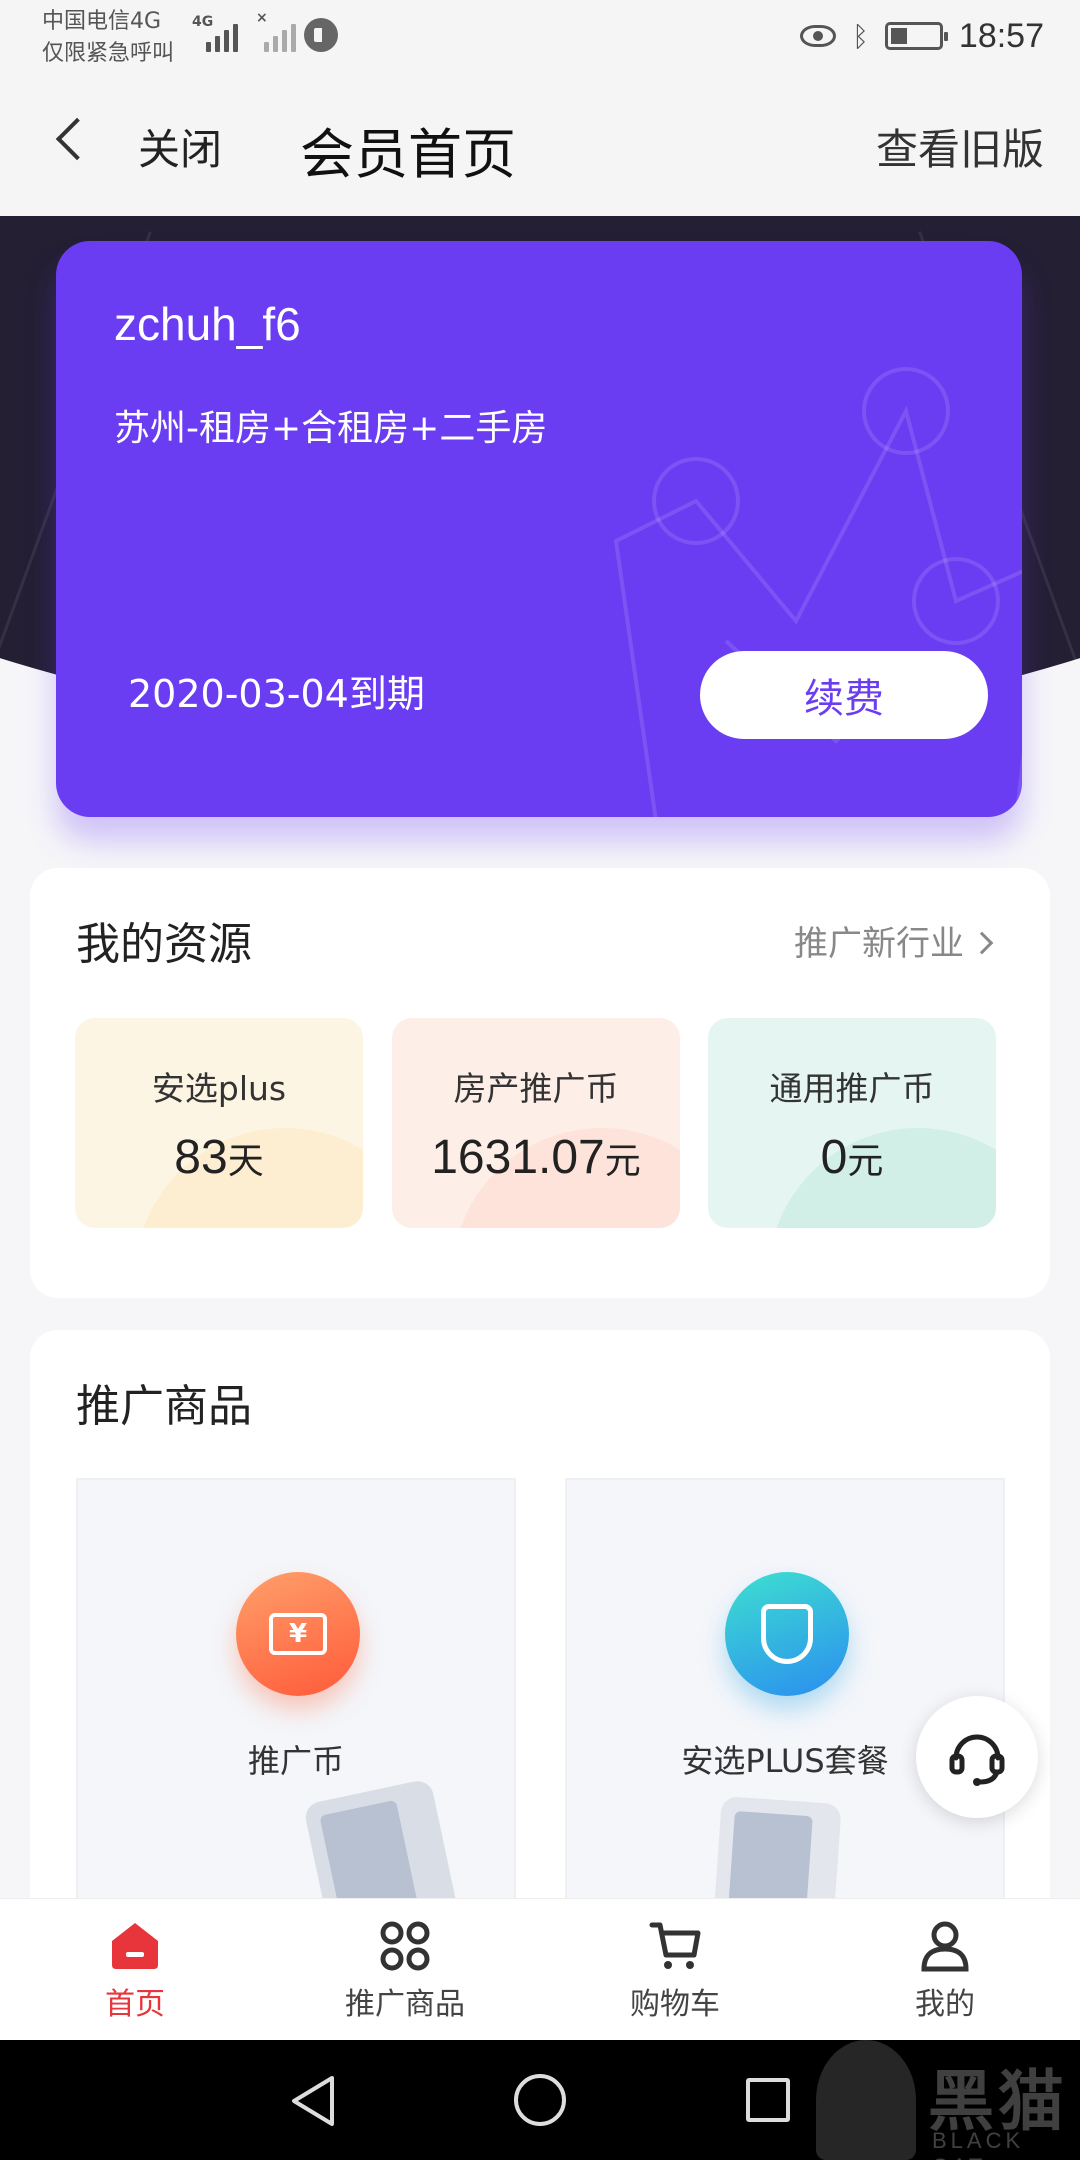 The height and width of the screenshot is (2160, 1080). What do you see at coordinates (276, 31) in the screenshot?
I see `second-signal-icon: ×` at bounding box center [276, 31].